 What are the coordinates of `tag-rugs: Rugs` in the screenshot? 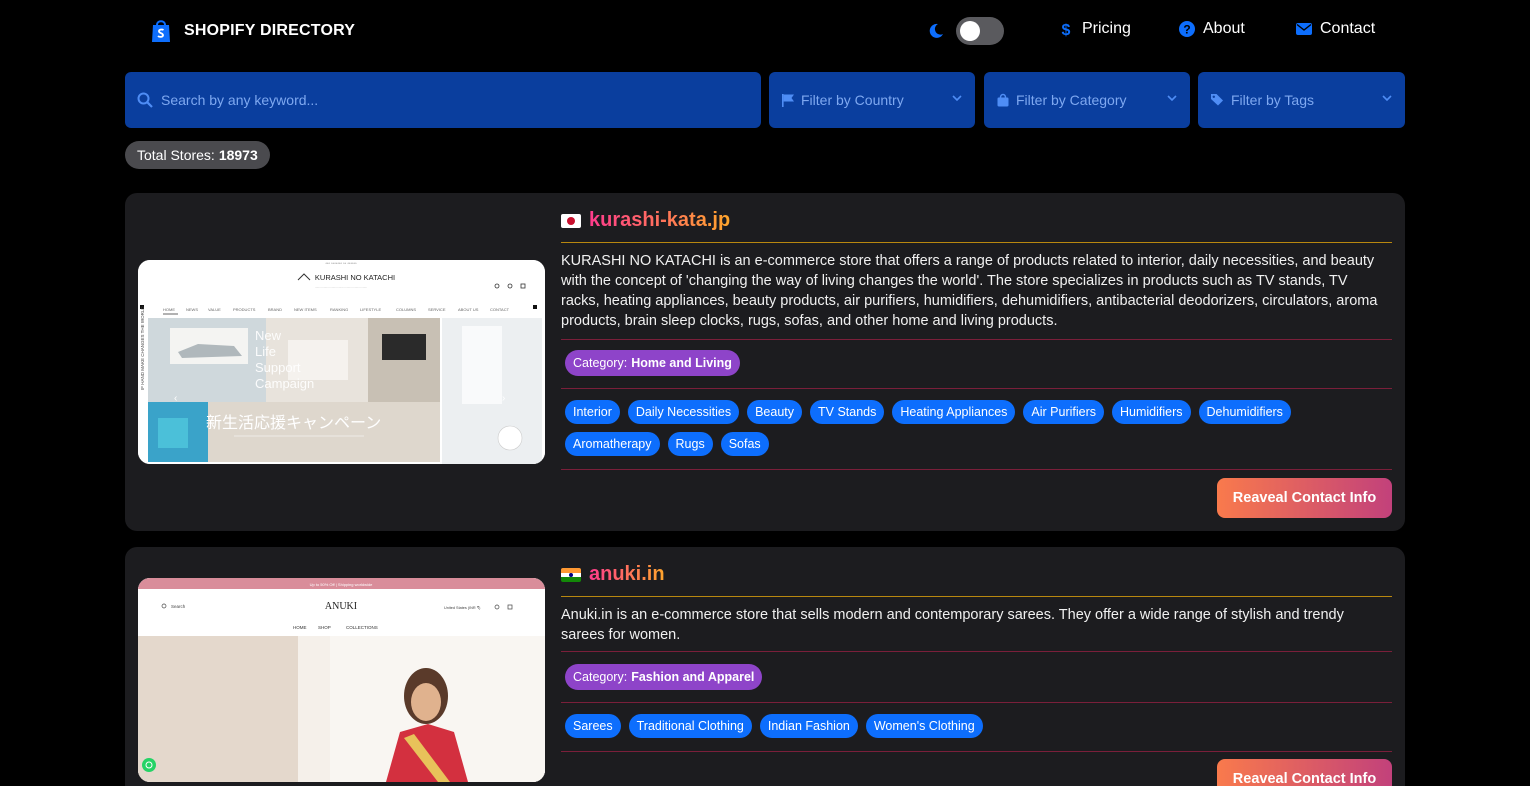 It's located at (690, 444).